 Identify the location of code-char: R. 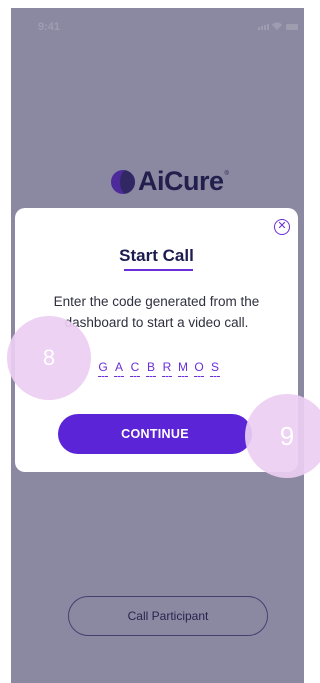
(167, 368).